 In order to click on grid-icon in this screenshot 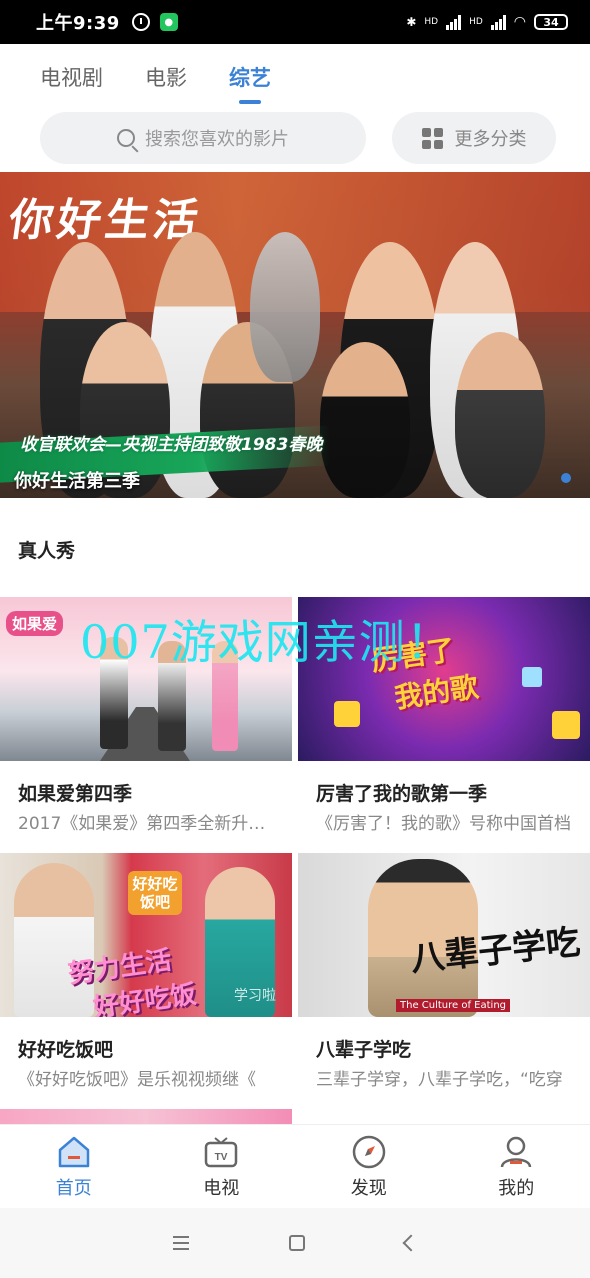, I will do `click(432, 138)`.